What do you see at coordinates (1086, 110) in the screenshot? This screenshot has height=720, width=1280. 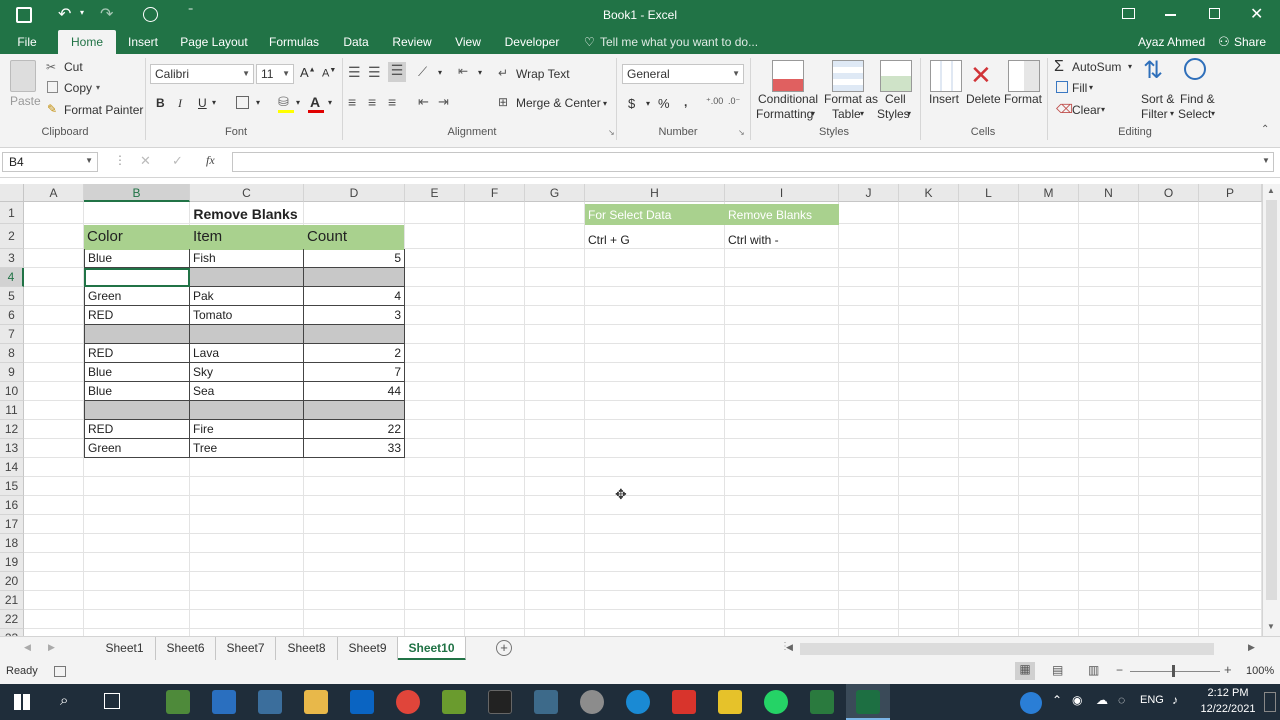 I see `clear-button: Clear` at bounding box center [1086, 110].